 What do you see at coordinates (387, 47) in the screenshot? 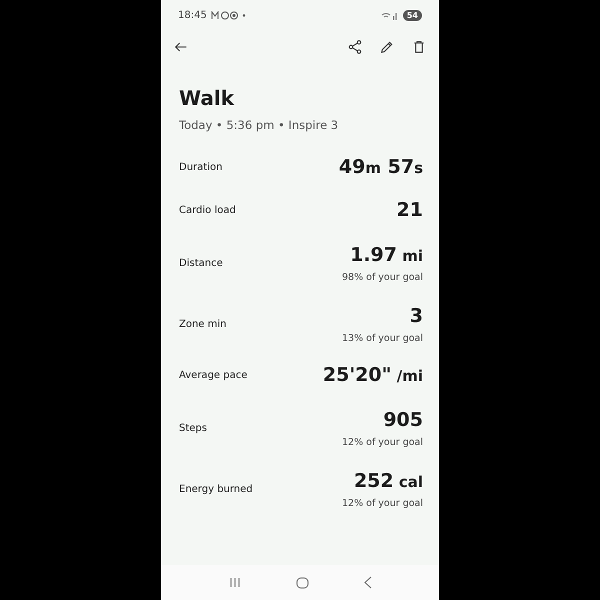
I see `edit-pencil-icon` at bounding box center [387, 47].